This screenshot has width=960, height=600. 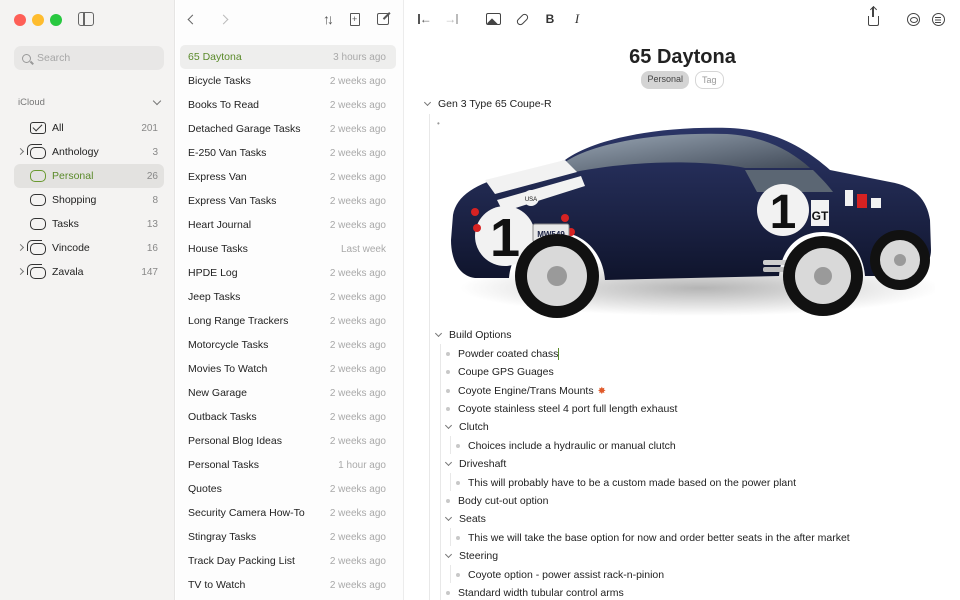 I want to click on sidebar-item-anthology: Anthology 3, so click(x=89, y=152).